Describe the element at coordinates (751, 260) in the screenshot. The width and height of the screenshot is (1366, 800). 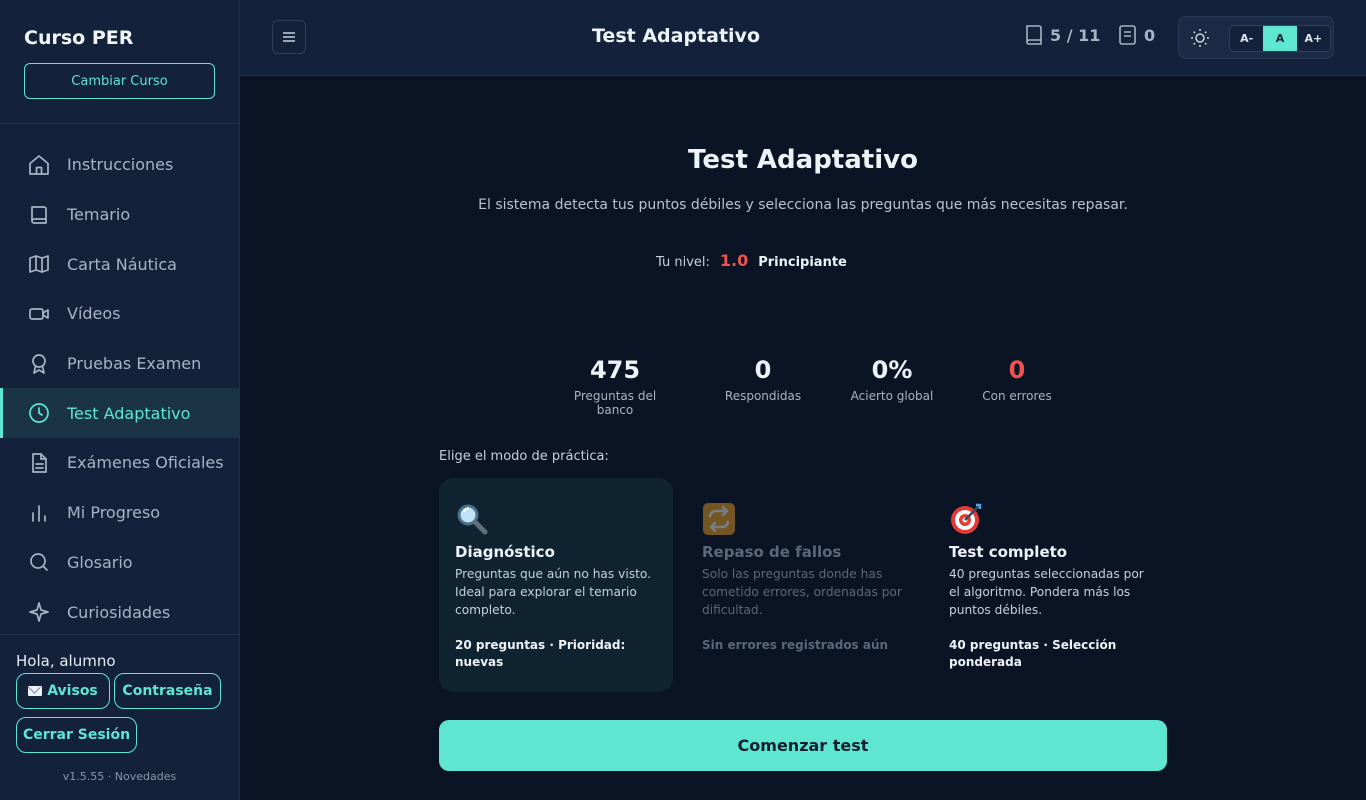
I see `user-level: Tu nivel: 1.0 Principiante` at that location.